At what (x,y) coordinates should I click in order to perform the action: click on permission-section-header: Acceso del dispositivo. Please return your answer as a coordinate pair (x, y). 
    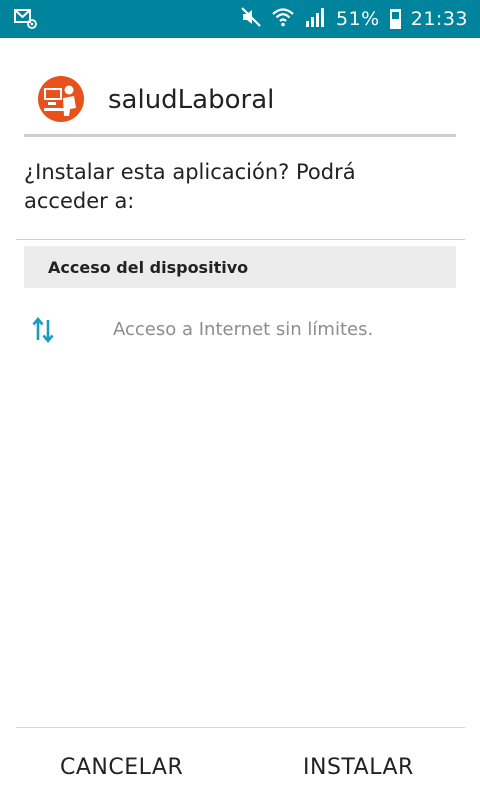
    Looking at the image, I should click on (240, 267).